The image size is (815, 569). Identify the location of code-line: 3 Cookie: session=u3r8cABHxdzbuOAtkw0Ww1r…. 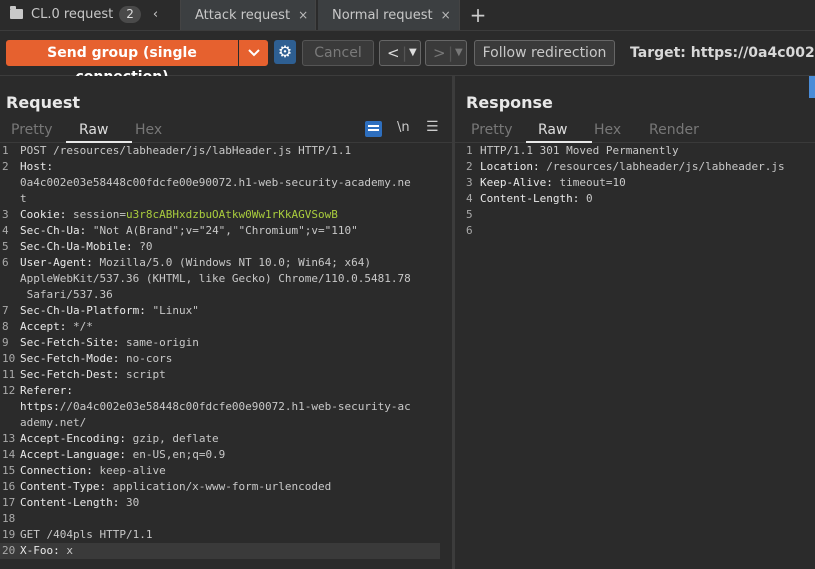
(226, 215).